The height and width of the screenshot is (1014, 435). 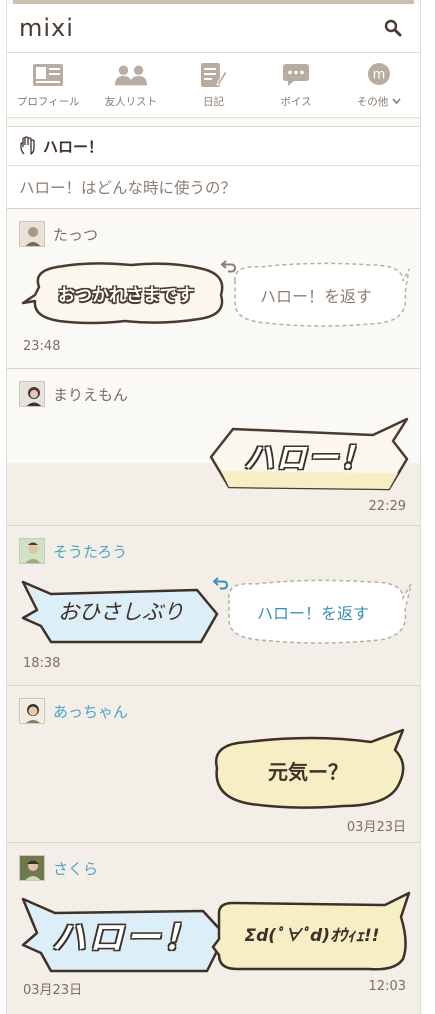 What do you see at coordinates (42, 663) in the screenshot?
I see `timestamp: 18:38` at bounding box center [42, 663].